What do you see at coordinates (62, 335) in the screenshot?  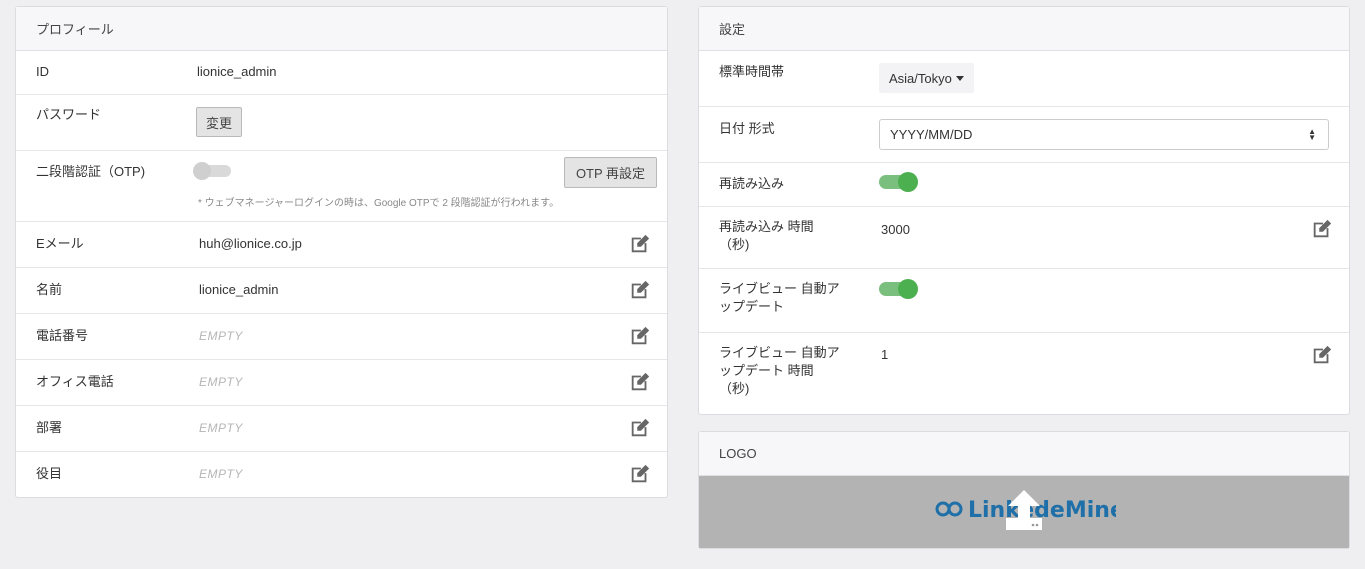 I see `phone-label: 電話番号` at bounding box center [62, 335].